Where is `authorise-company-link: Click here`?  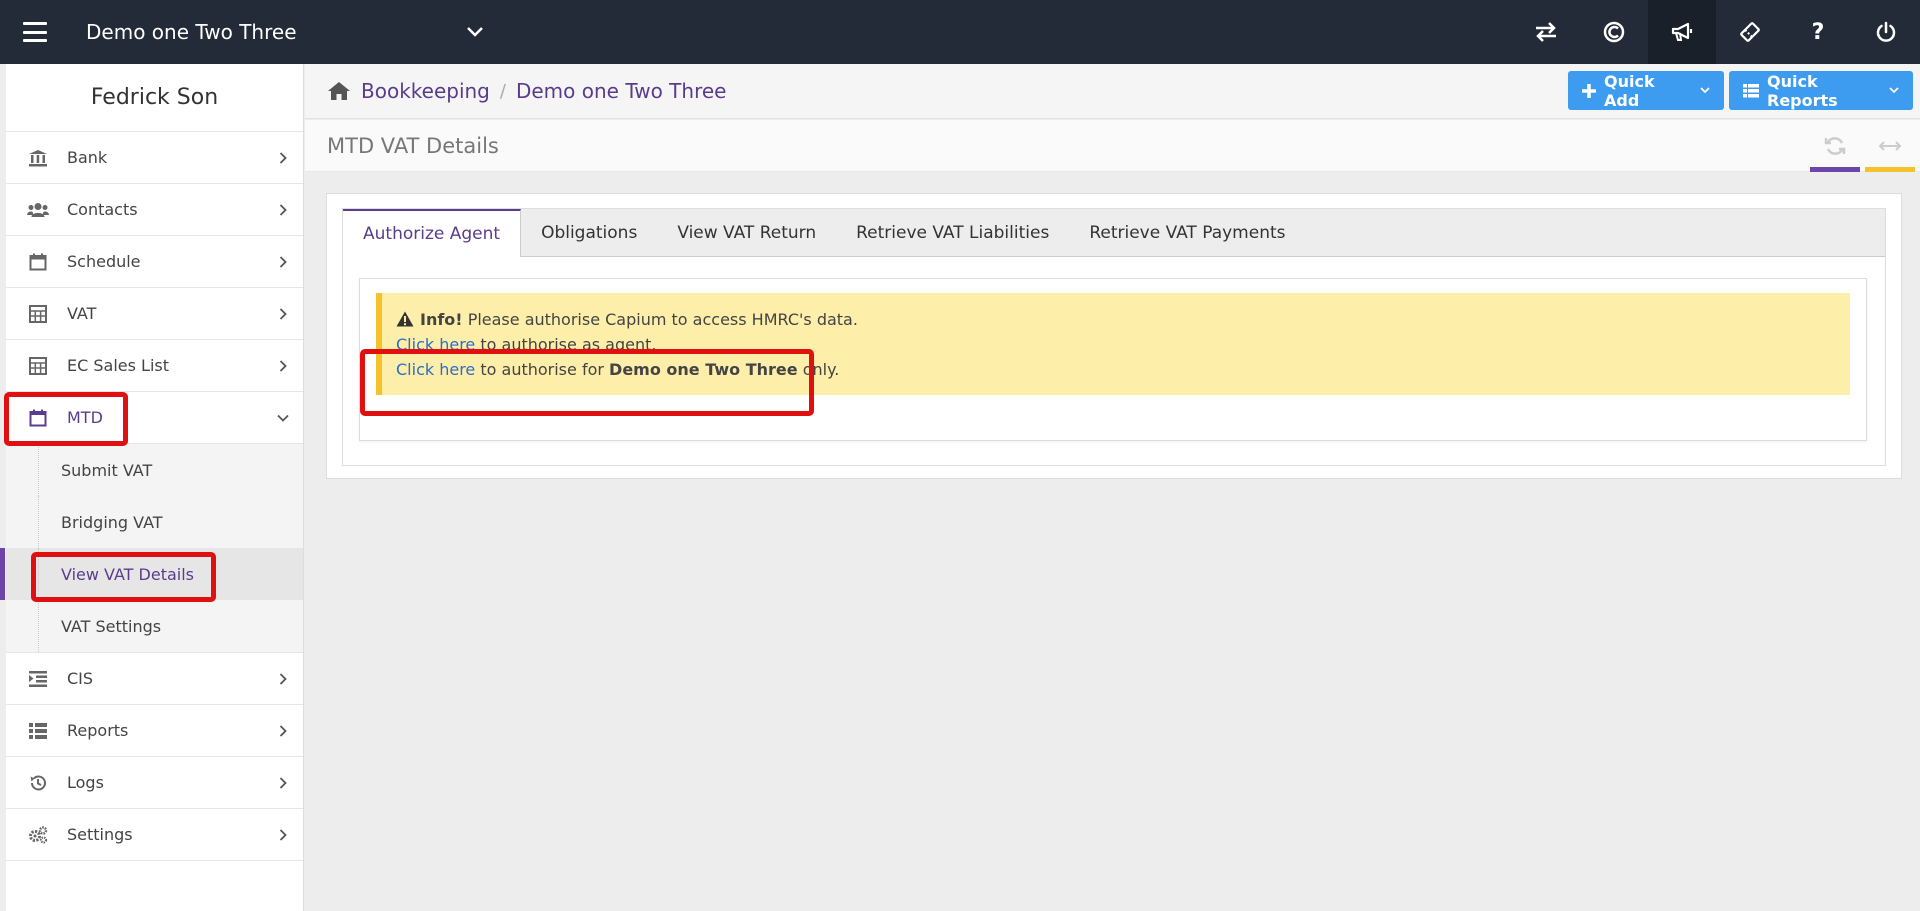 authorise-company-link: Click here is located at coordinates (435, 369).